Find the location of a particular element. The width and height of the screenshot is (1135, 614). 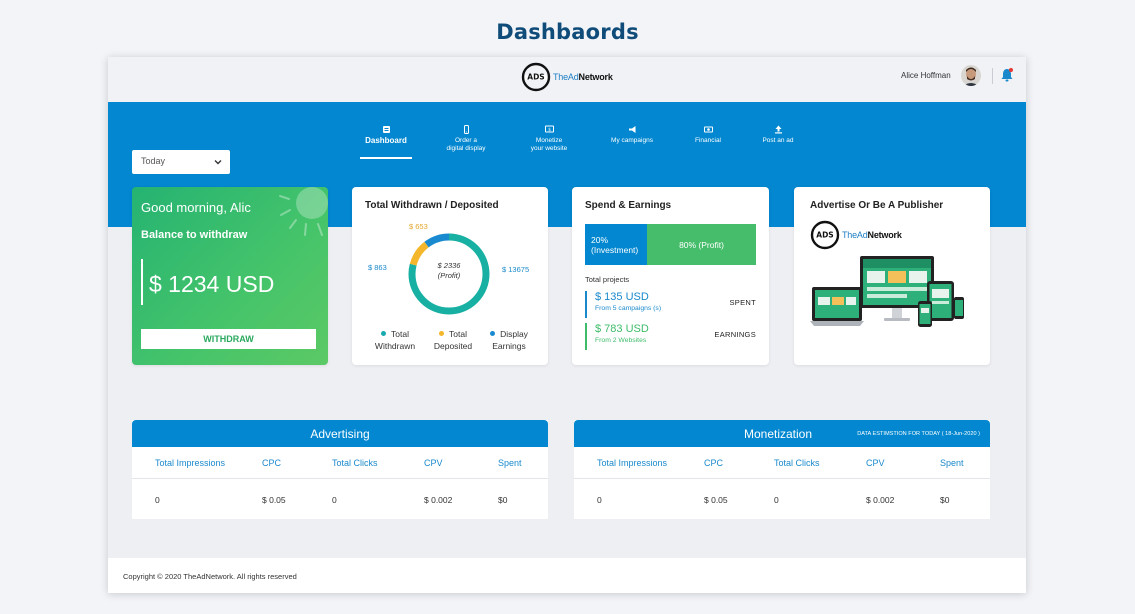

top-bar: ADS TheAdNetwork Alice Hoffman is located at coordinates (567, 79).